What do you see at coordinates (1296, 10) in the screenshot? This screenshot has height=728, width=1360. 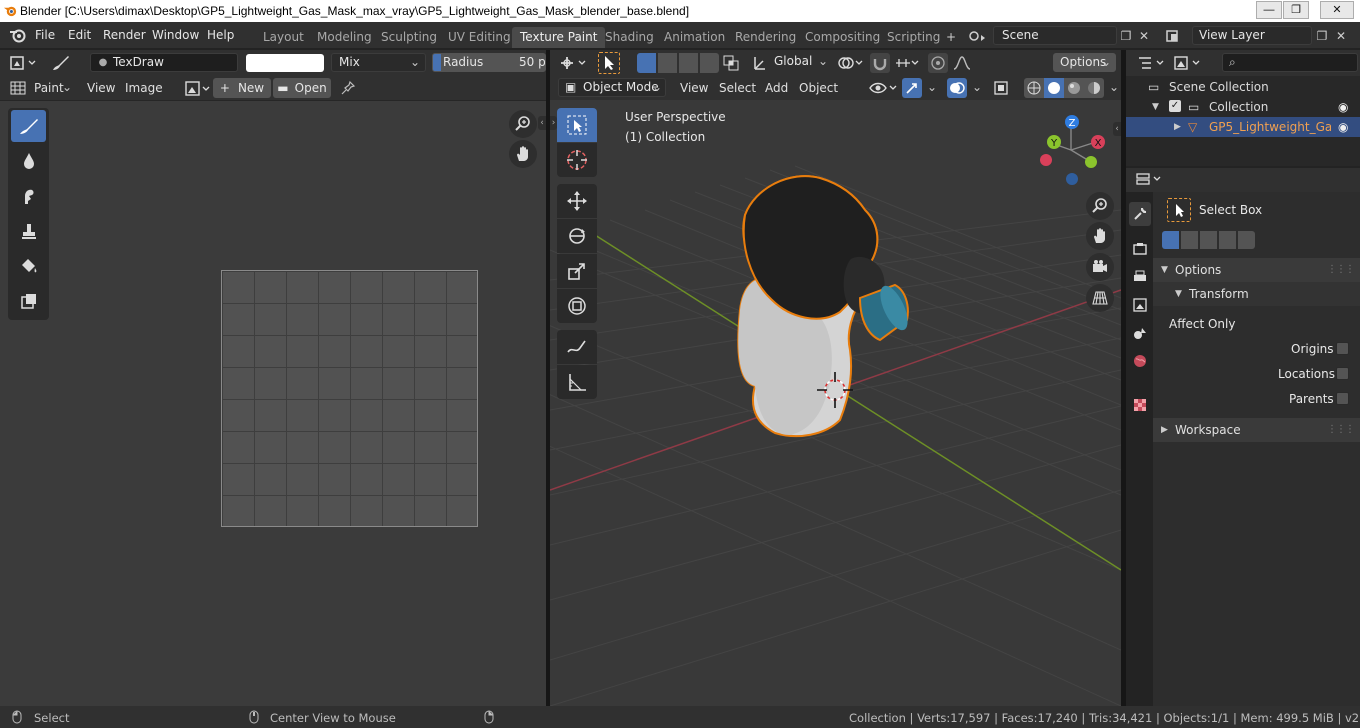 I see `maximize-button: ❐` at bounding box center [1296, 10].